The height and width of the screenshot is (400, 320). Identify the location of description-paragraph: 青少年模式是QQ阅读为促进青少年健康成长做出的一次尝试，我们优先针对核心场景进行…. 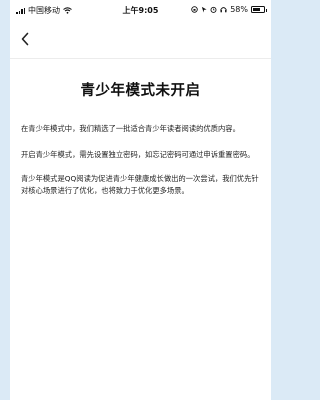
(140, 184).